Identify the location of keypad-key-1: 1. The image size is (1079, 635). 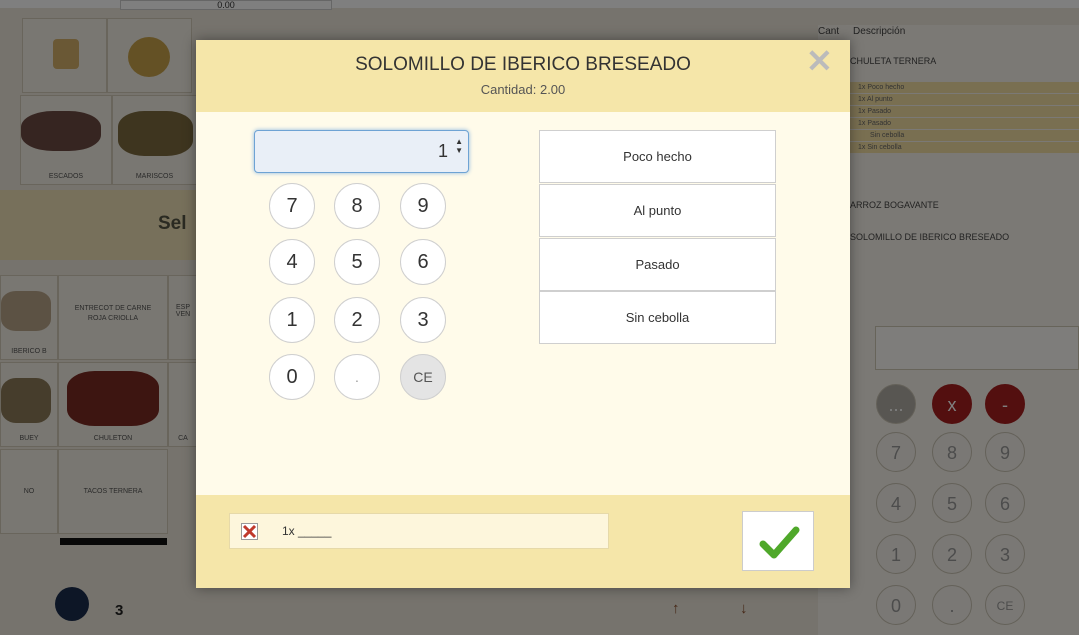
(292, 320).